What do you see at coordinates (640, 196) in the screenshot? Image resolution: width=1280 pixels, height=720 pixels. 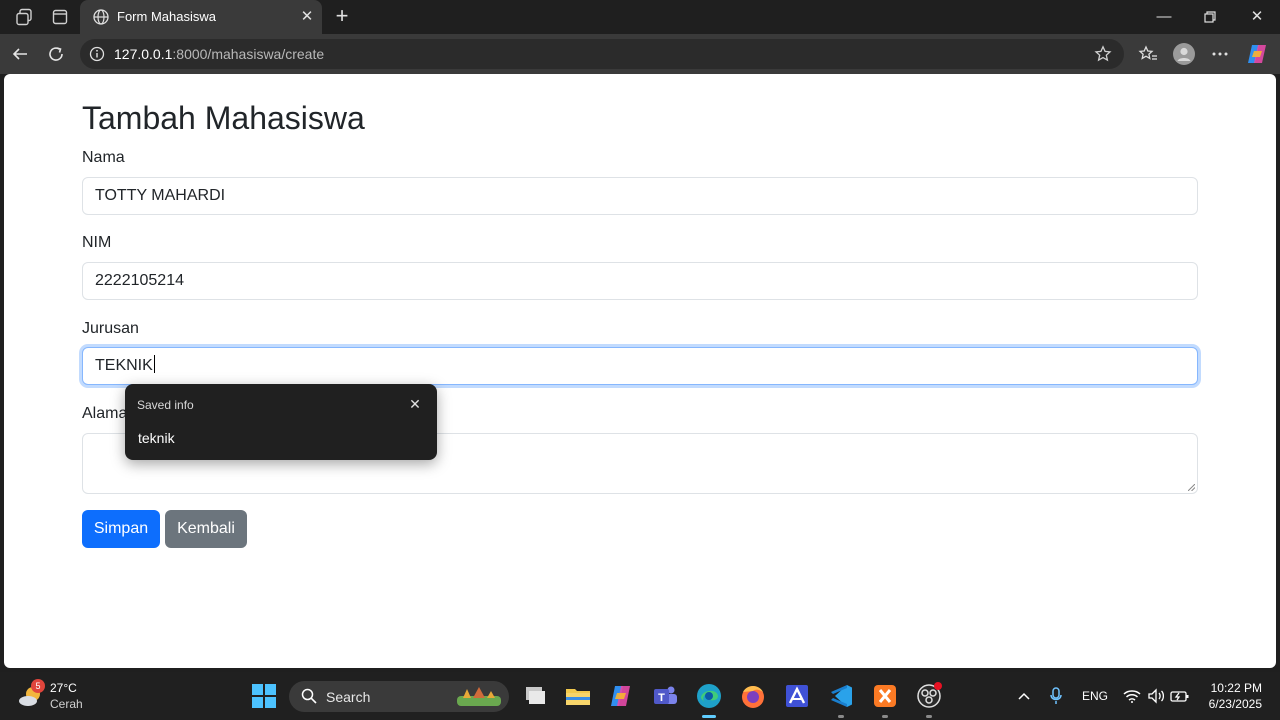 I see `nama-input: TOTTY MAHARDI` at bounding box center [640, 196].